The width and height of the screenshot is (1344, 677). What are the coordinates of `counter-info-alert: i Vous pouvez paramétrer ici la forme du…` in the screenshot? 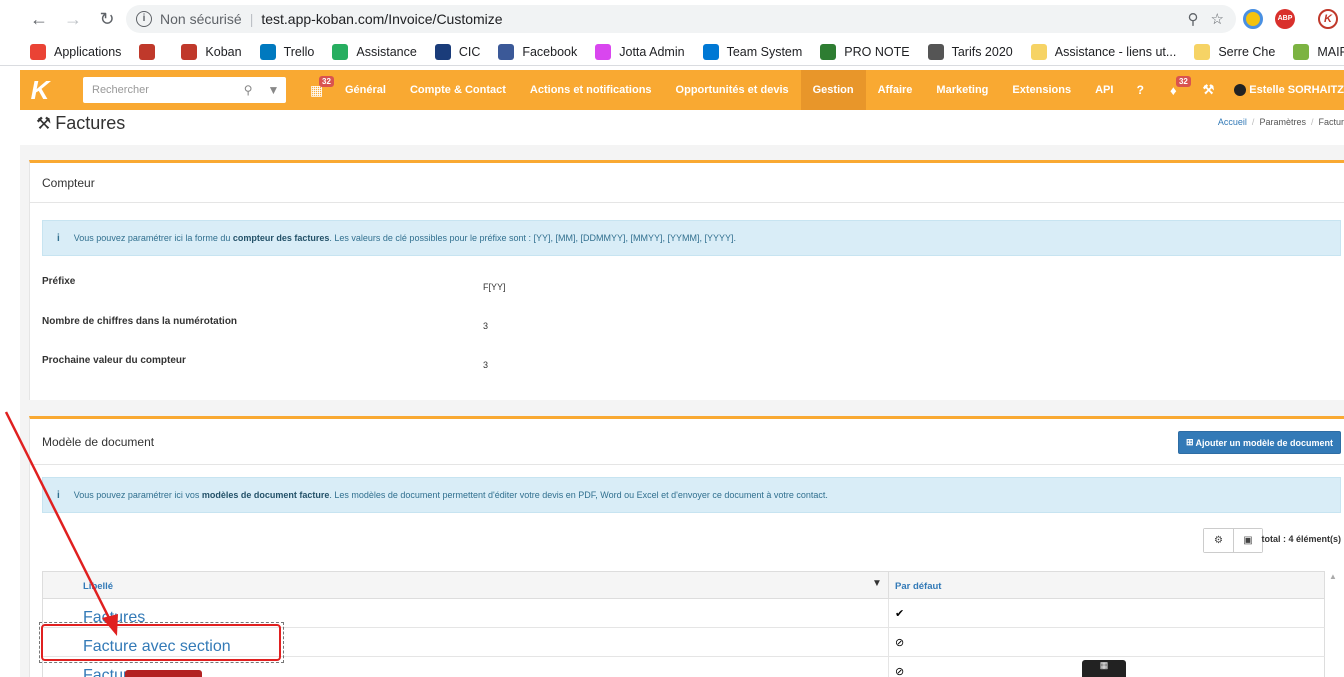 It's located at (691, 238).